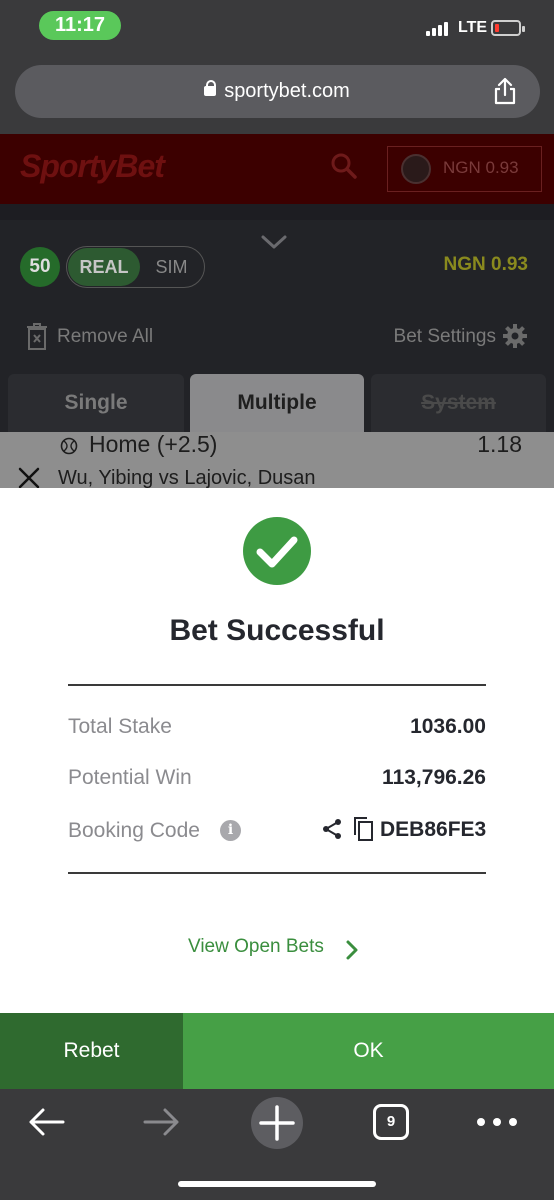 The width and height of the screenshot is (554, 1200). I want to click on selection-pick: Home (+2.5), so click(153, 444).